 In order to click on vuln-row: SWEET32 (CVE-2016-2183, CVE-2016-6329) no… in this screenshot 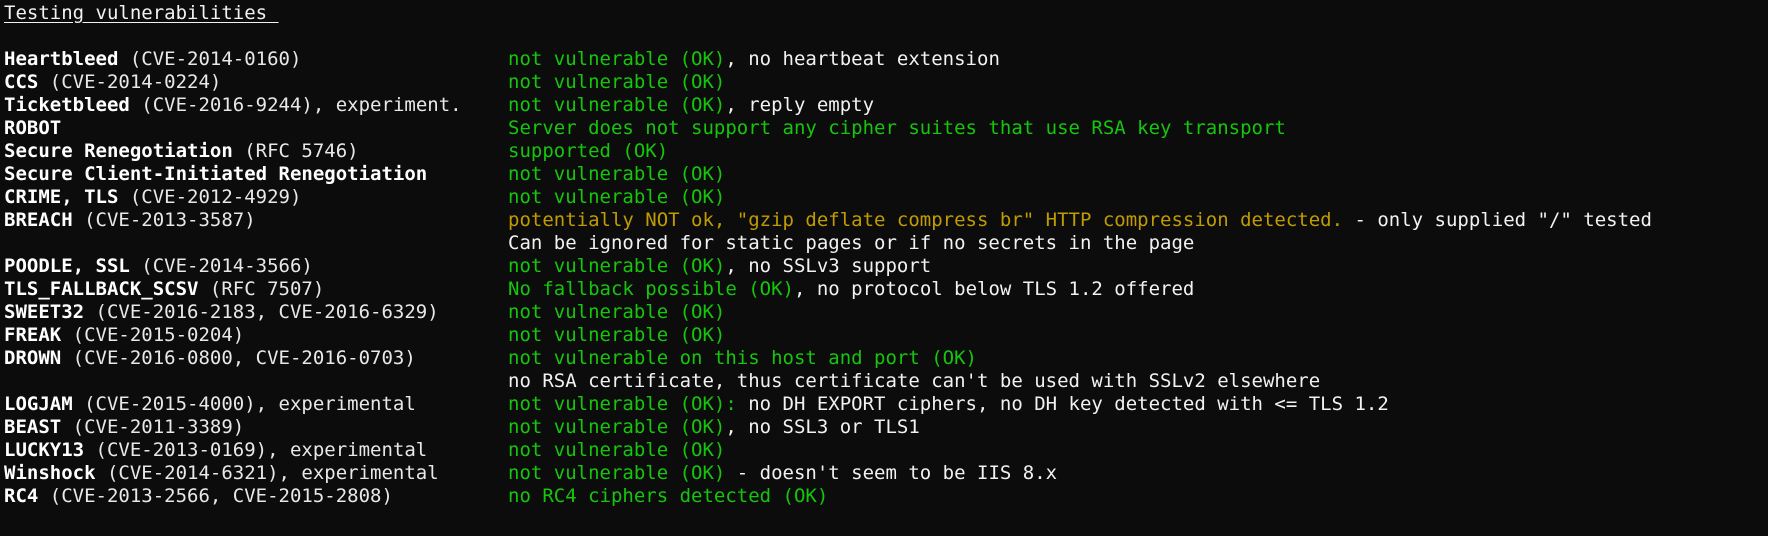, I will do `click(884, 312)`.